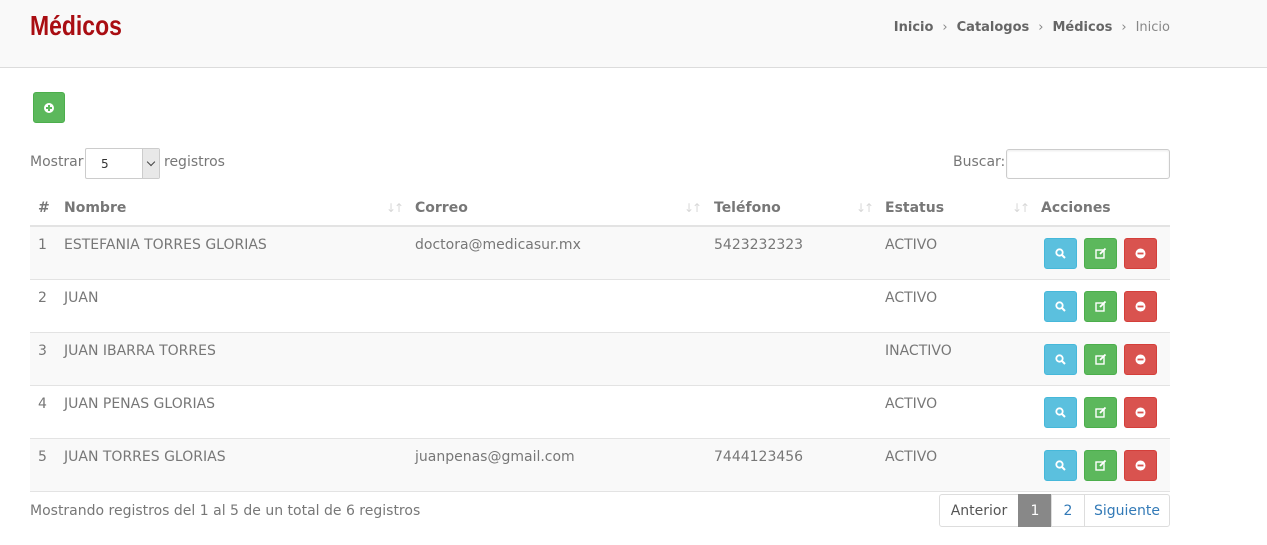 This screenshot has height=545, width=1267. Describe the element at coordinates (42, 404) in the screenshot. I see `cell-num: 4` at that location.